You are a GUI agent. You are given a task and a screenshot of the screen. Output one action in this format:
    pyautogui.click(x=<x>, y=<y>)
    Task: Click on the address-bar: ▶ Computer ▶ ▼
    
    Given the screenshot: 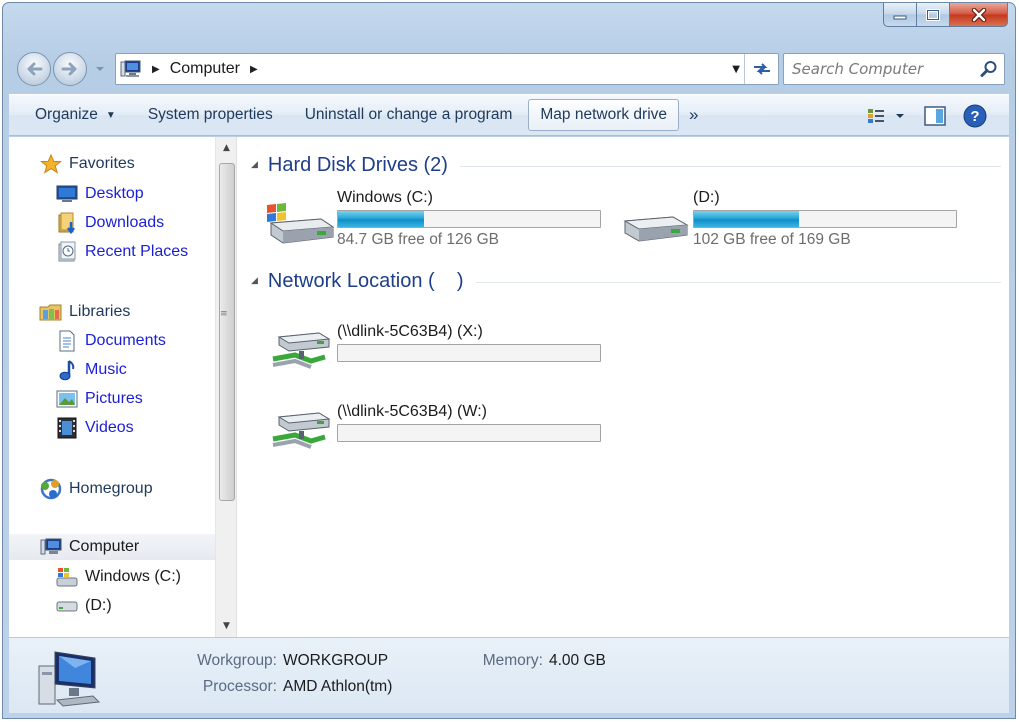 What is the action you would take?
    pyautogui.click(x=447, y=69)
    